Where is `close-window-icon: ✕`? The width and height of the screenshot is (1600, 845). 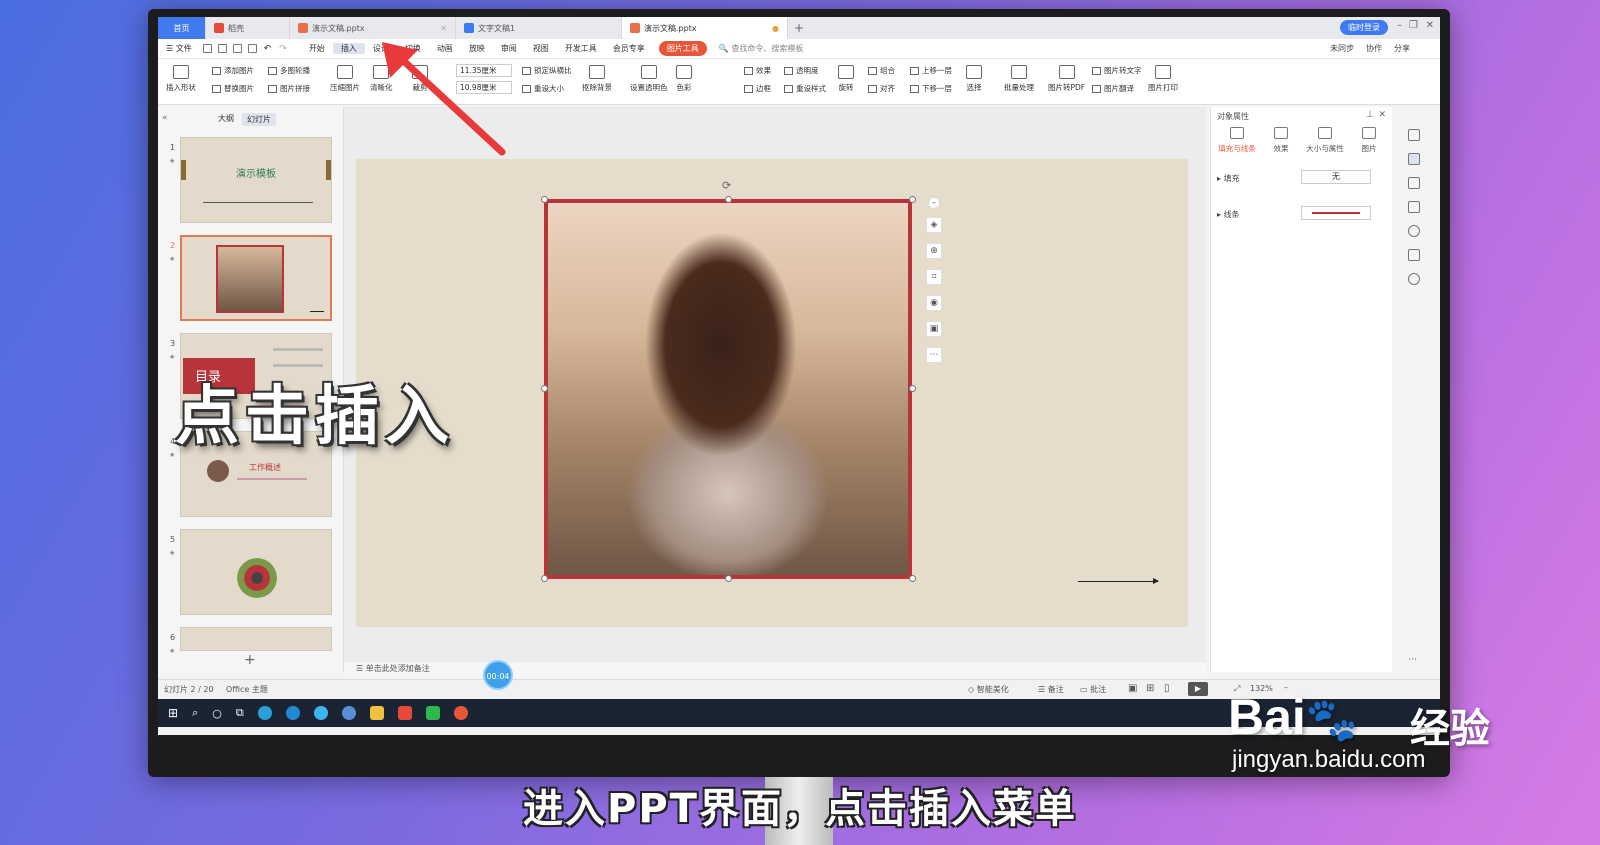
close-window-icon: ✕ is located at coordinates (1430, 25).